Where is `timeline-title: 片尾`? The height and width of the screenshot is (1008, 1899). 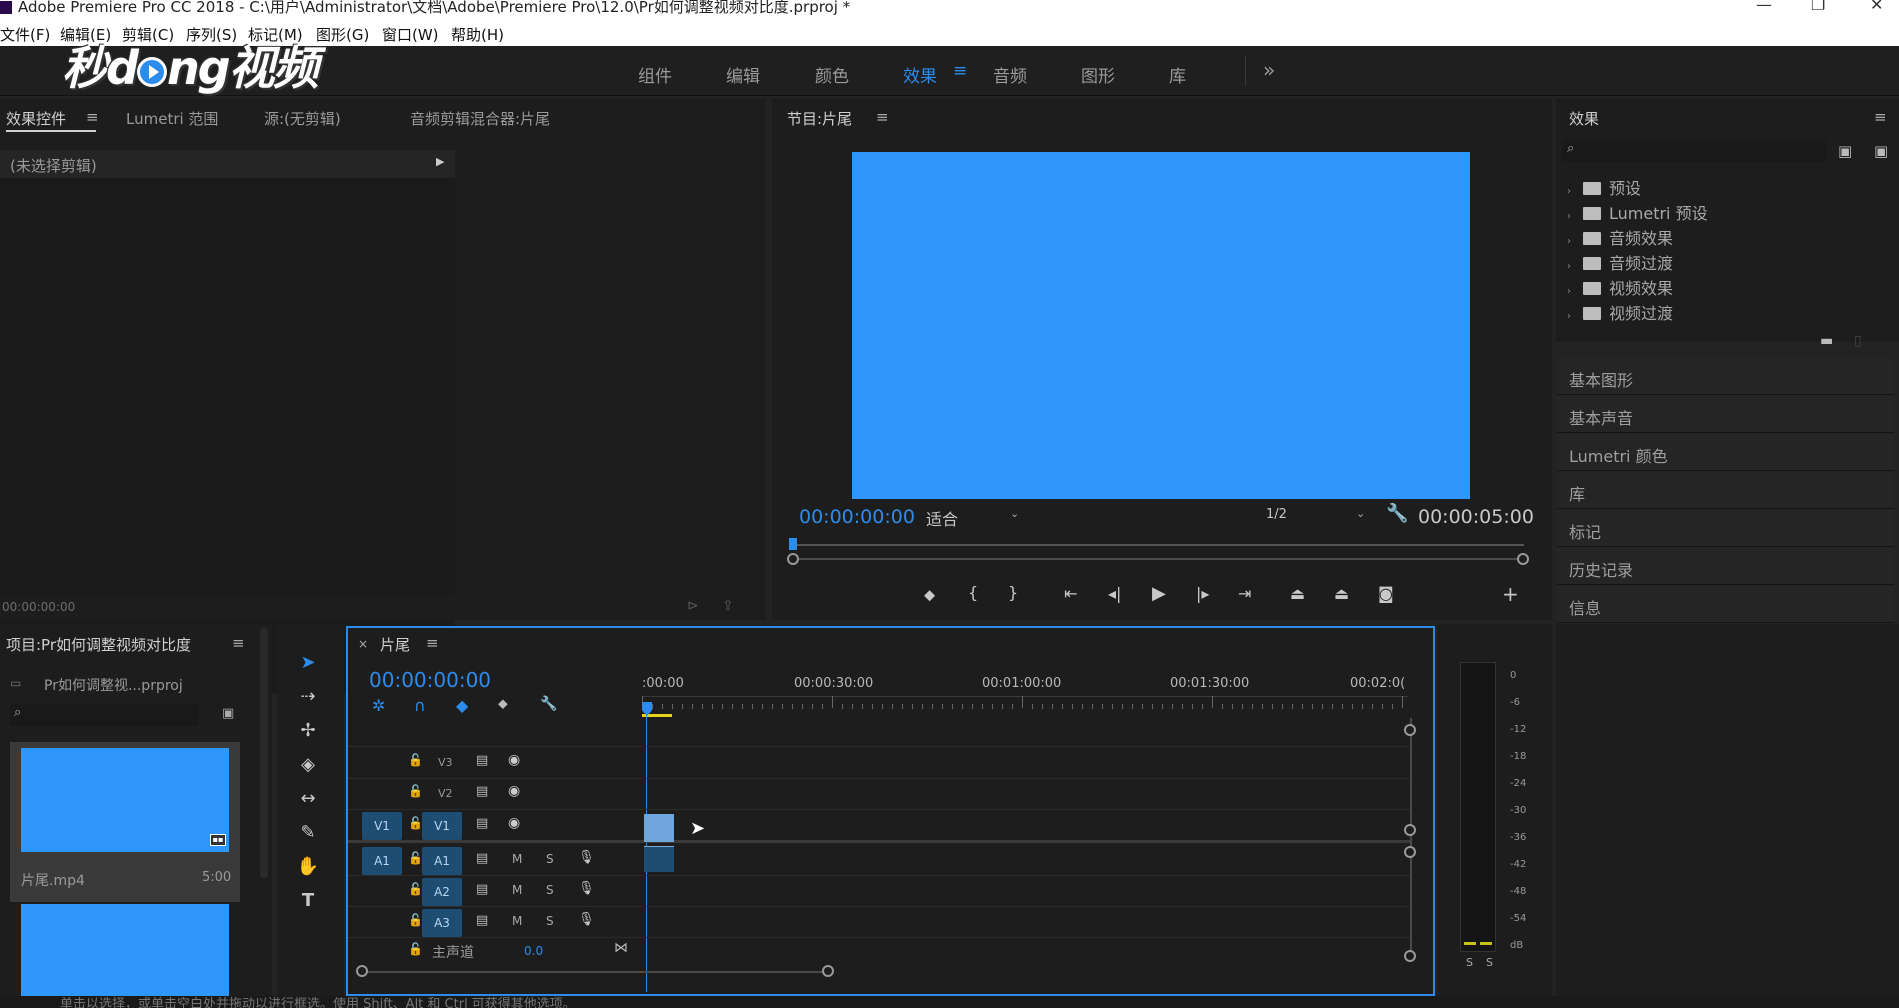
timeline-title: 片尾 is located at coordinates (395, 644).